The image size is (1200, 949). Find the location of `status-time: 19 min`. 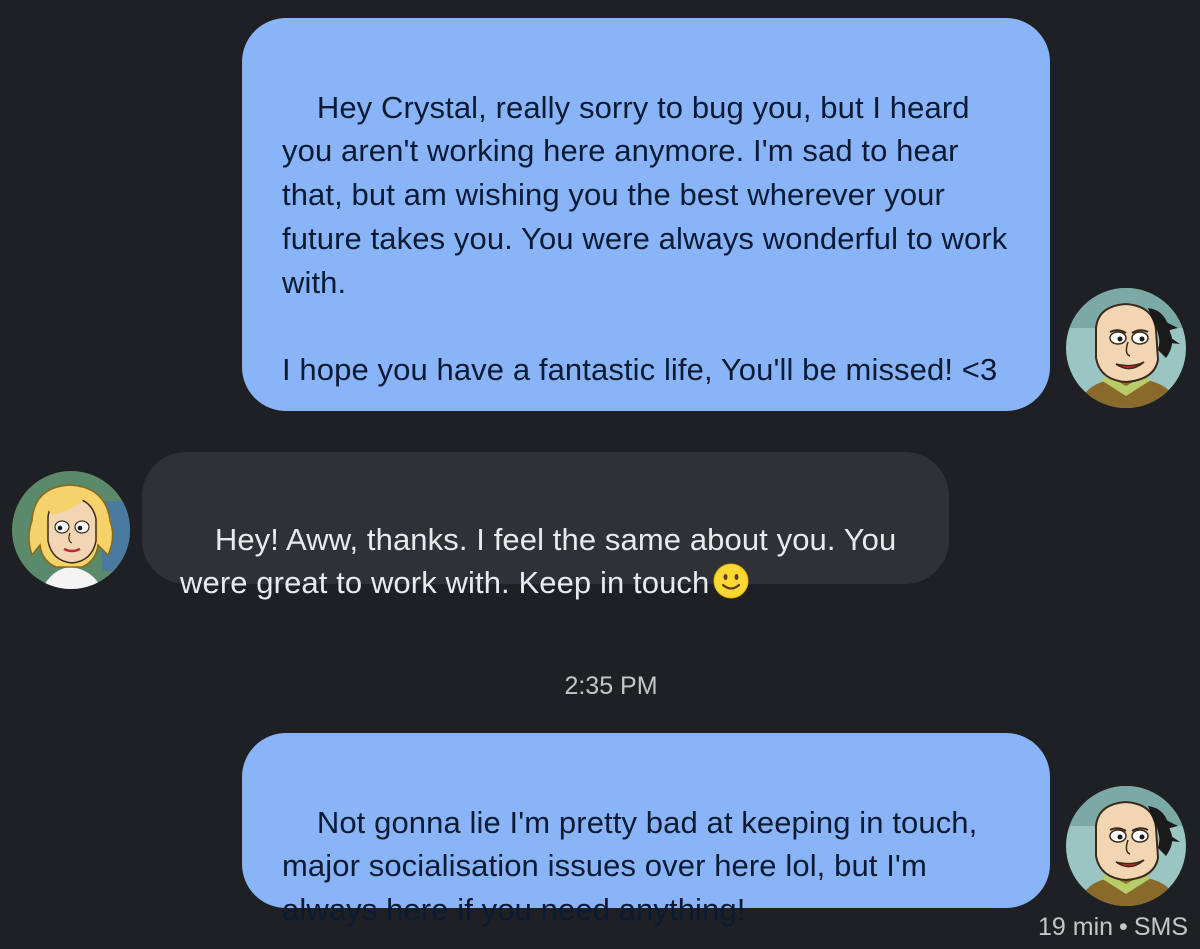

status-time: 19 min is located at coordinates (1076, 927).